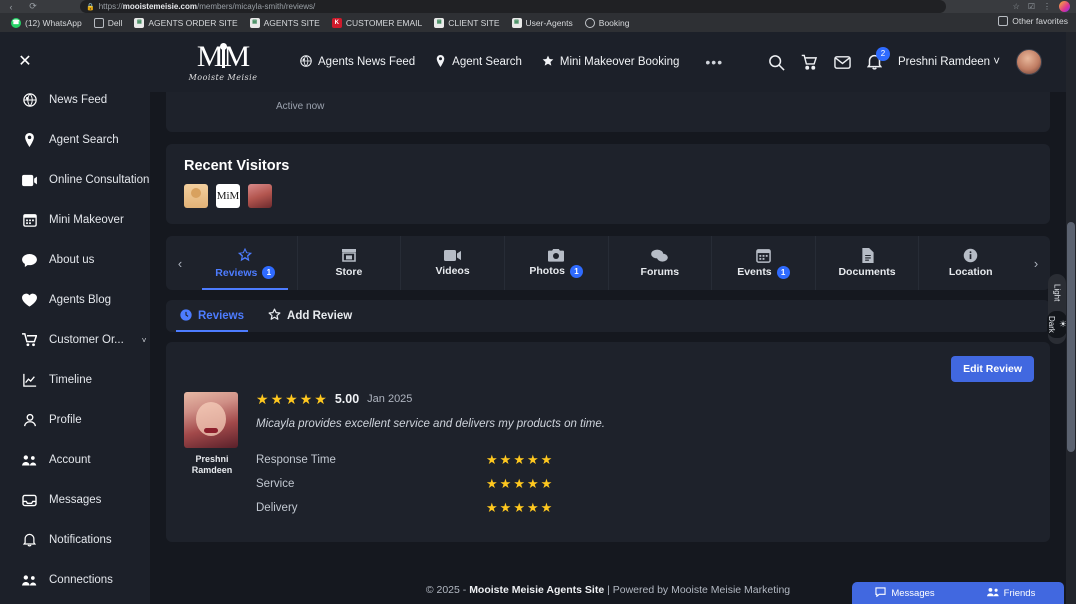 This screenshot has height=604, width=1076. Describe the element at coordinates (992, 593) in the screenshot. I see `friends-icon` at that location.